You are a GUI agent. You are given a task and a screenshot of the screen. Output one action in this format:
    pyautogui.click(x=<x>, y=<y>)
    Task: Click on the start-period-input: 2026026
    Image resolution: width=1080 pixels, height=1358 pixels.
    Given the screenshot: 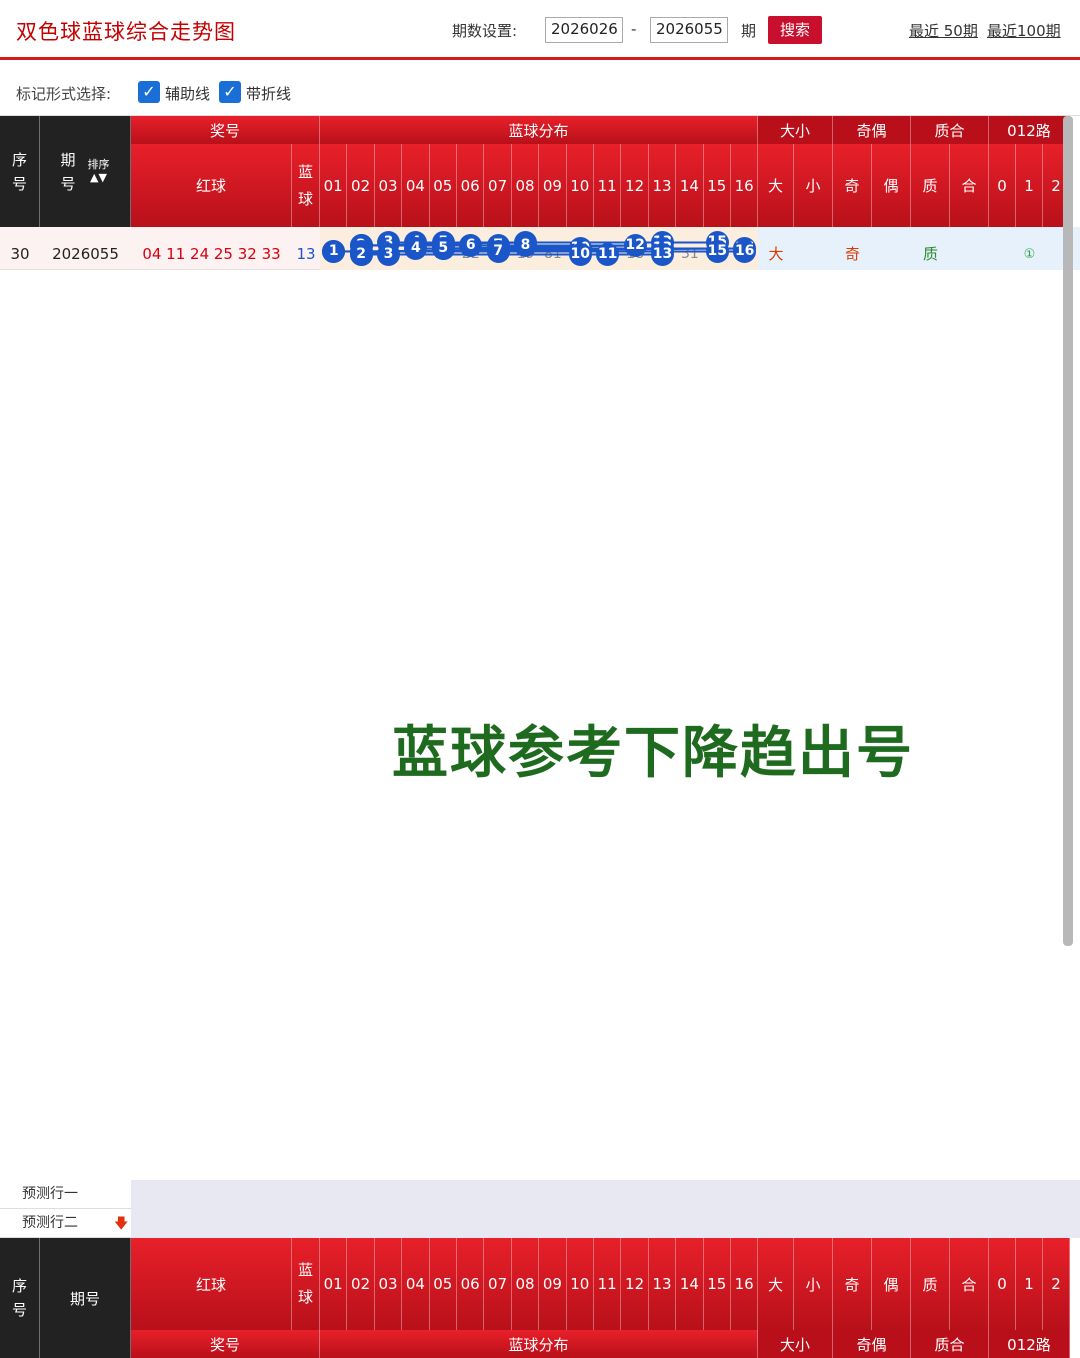 What is the action you would take?
    pyautogui.click(x=584, y=30)
    